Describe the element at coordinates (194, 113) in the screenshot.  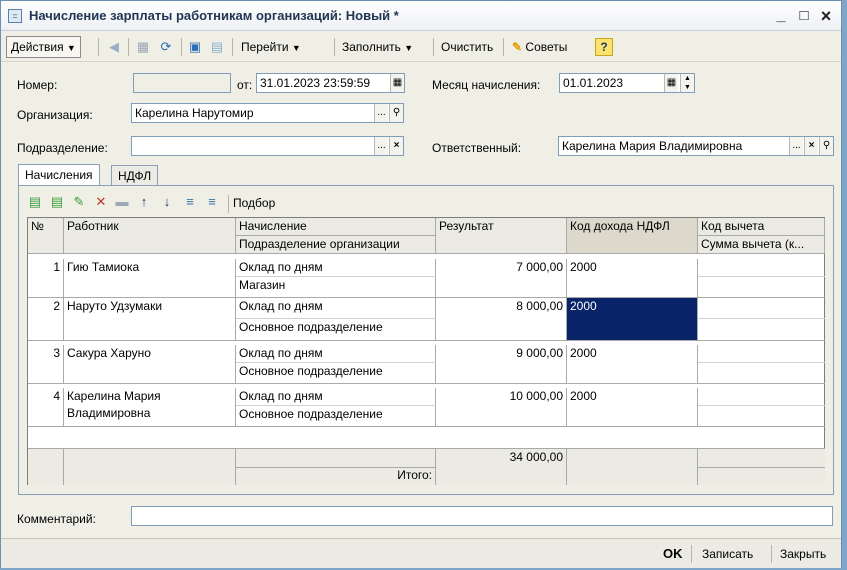
I see `organization-value: Карелина Нарутомир` at that location.